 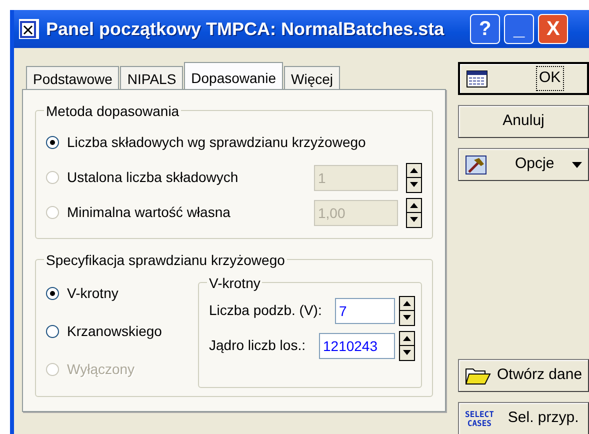 I want to click on radio-label: Krzanowskiego, so click(x=114, y=331).